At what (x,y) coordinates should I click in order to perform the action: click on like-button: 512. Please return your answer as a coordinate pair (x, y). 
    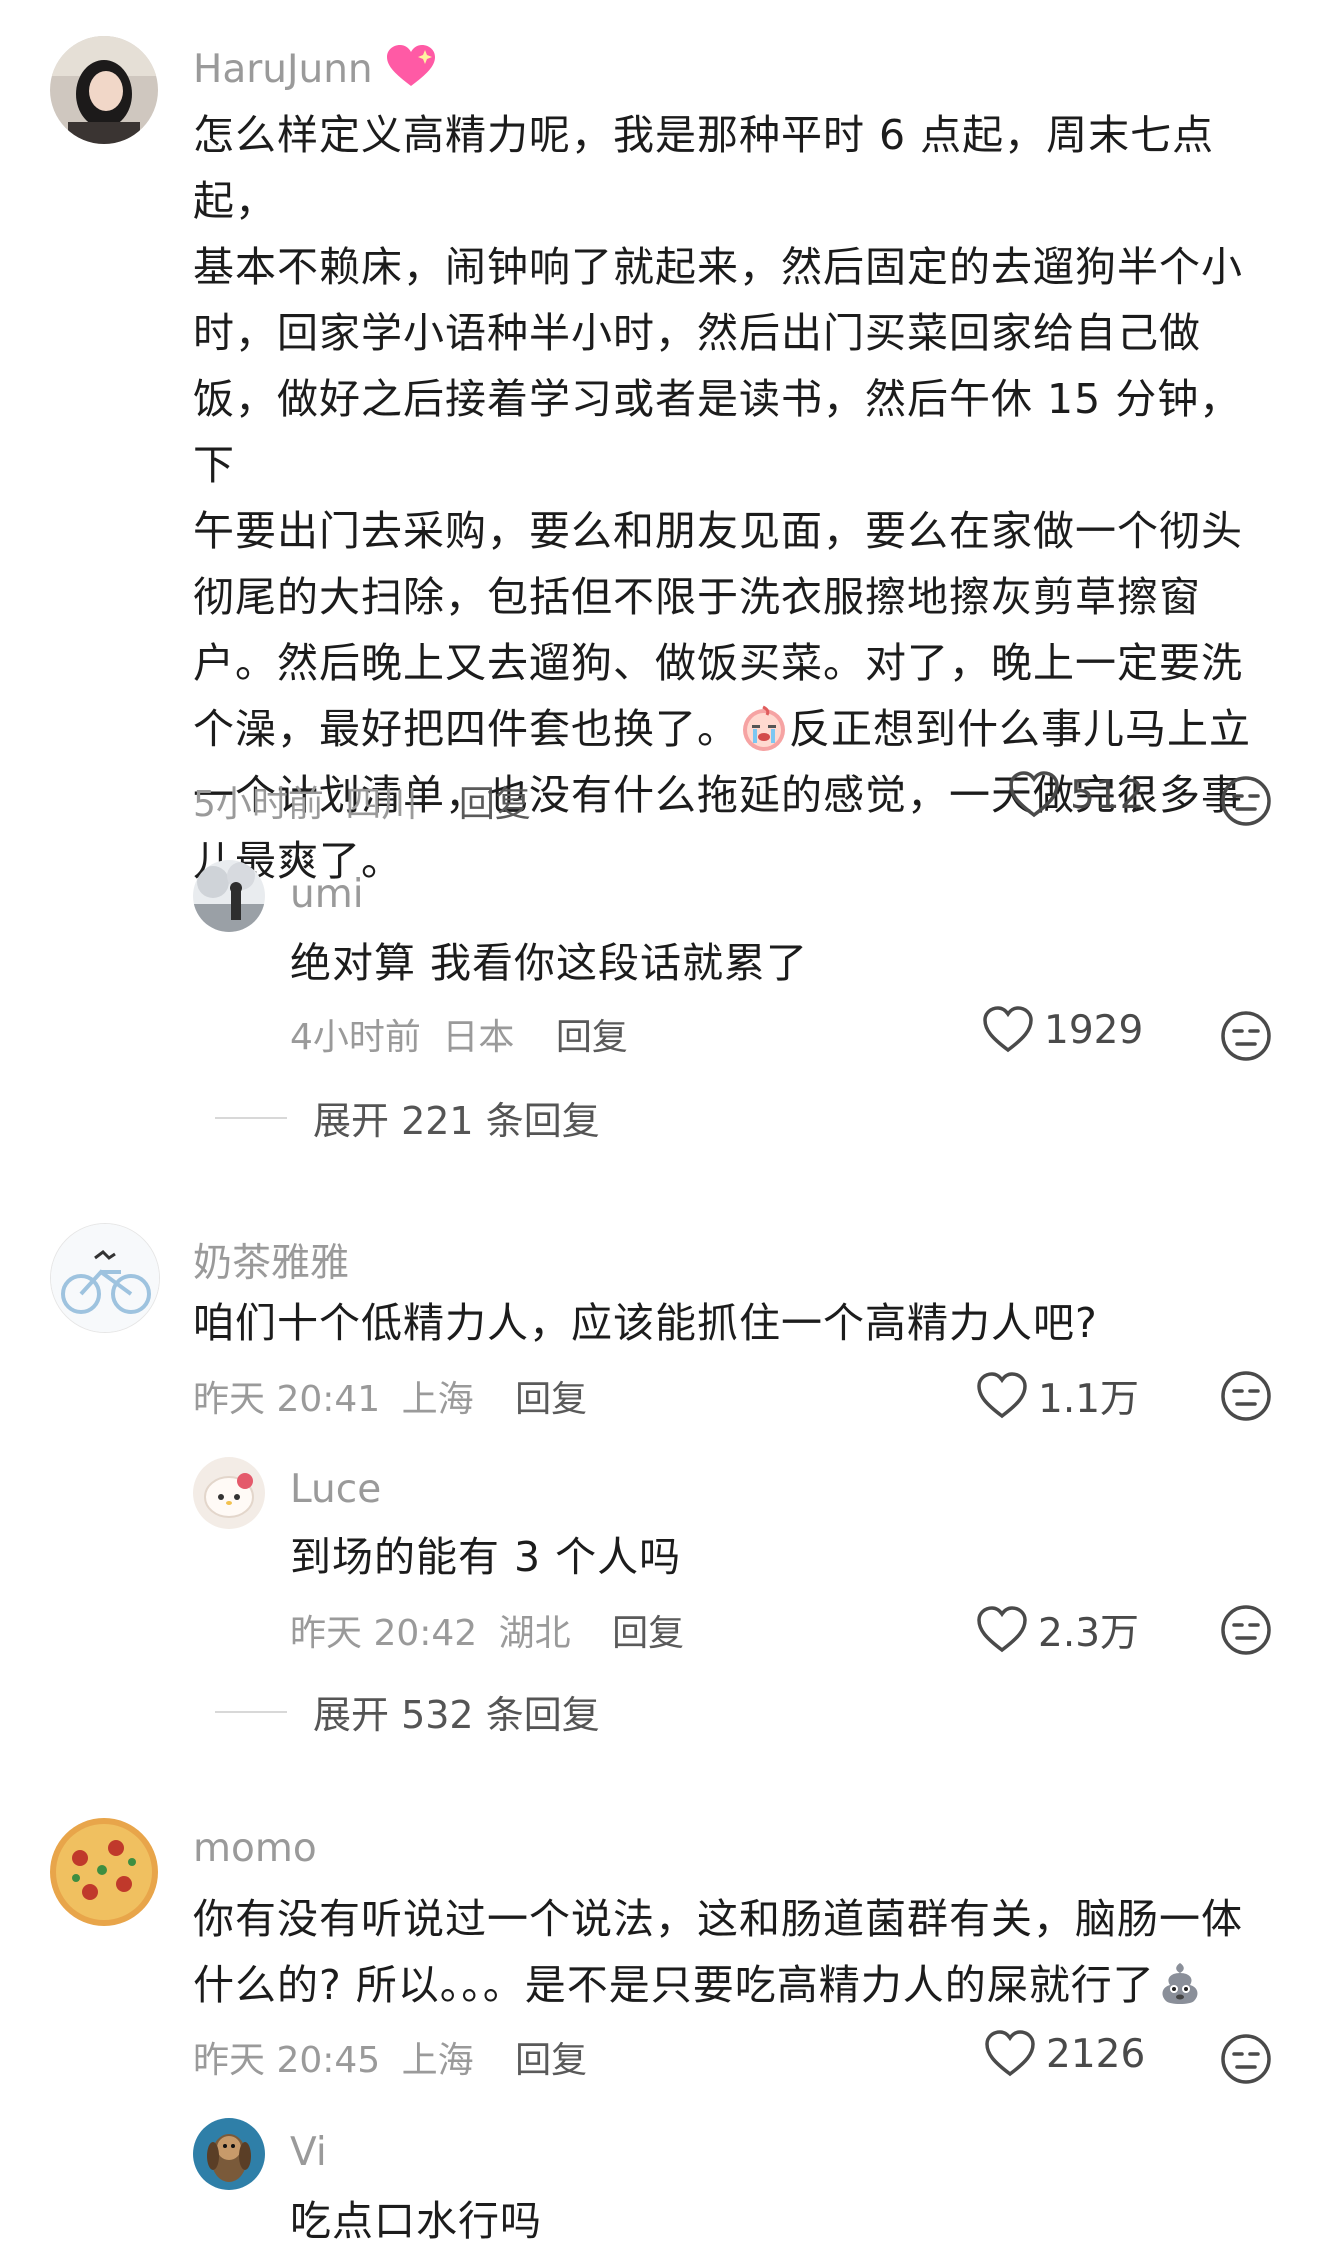
    Looking at the image, I should click on (1076, 795).